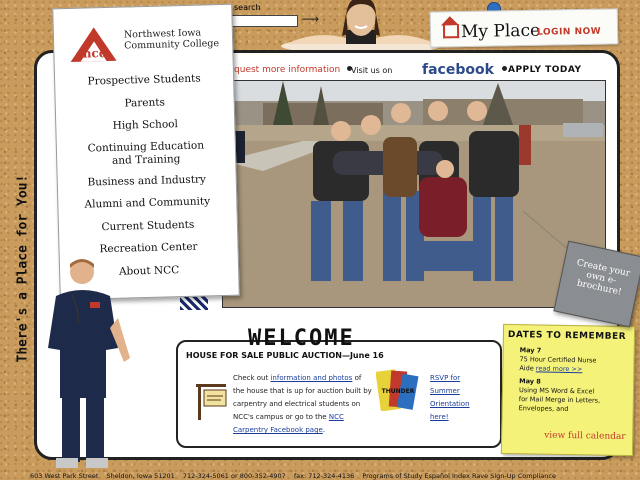 The height and width of the screenshot is (480, 640). I want to click on welcome-title: WELCOME, so click(301, 338).